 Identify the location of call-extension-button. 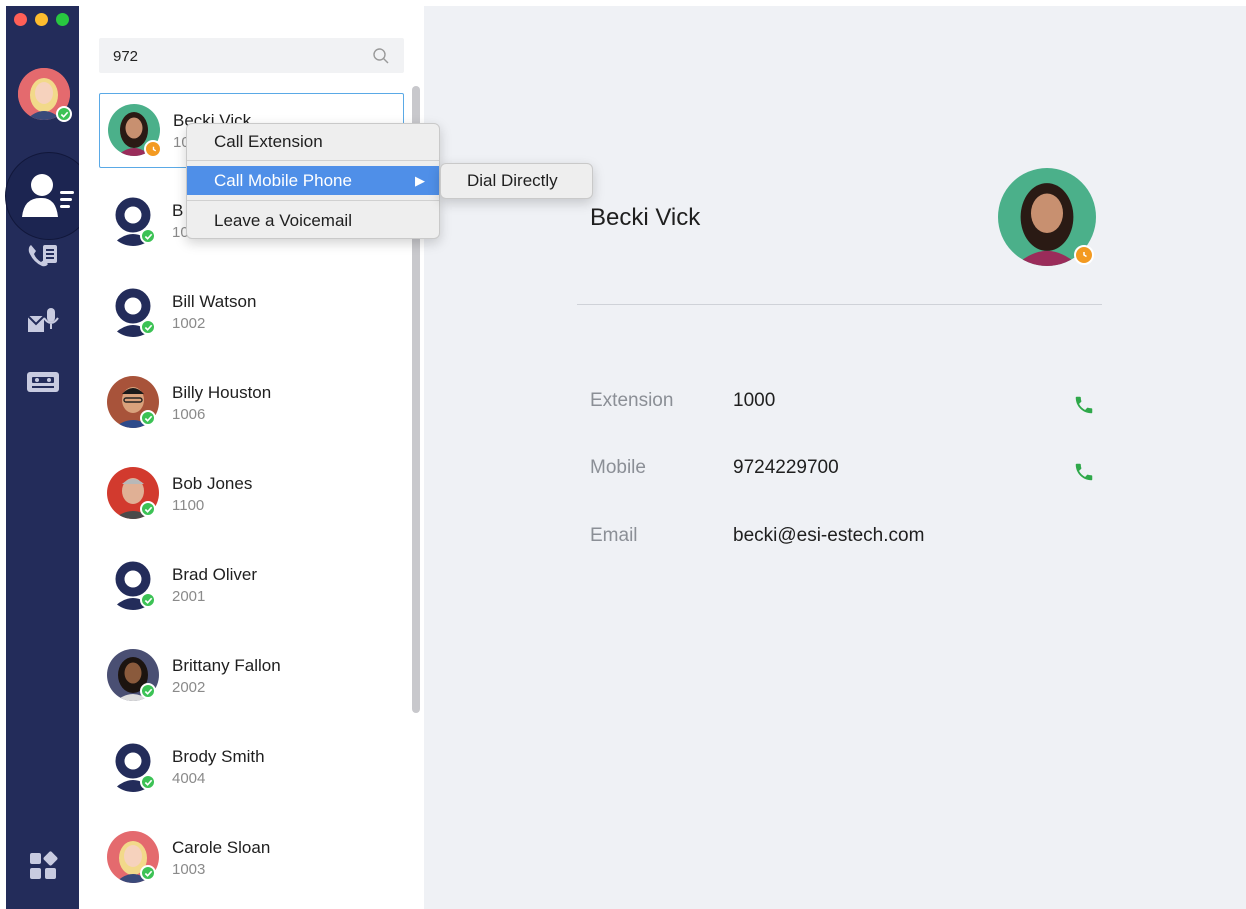
(1084, 405).